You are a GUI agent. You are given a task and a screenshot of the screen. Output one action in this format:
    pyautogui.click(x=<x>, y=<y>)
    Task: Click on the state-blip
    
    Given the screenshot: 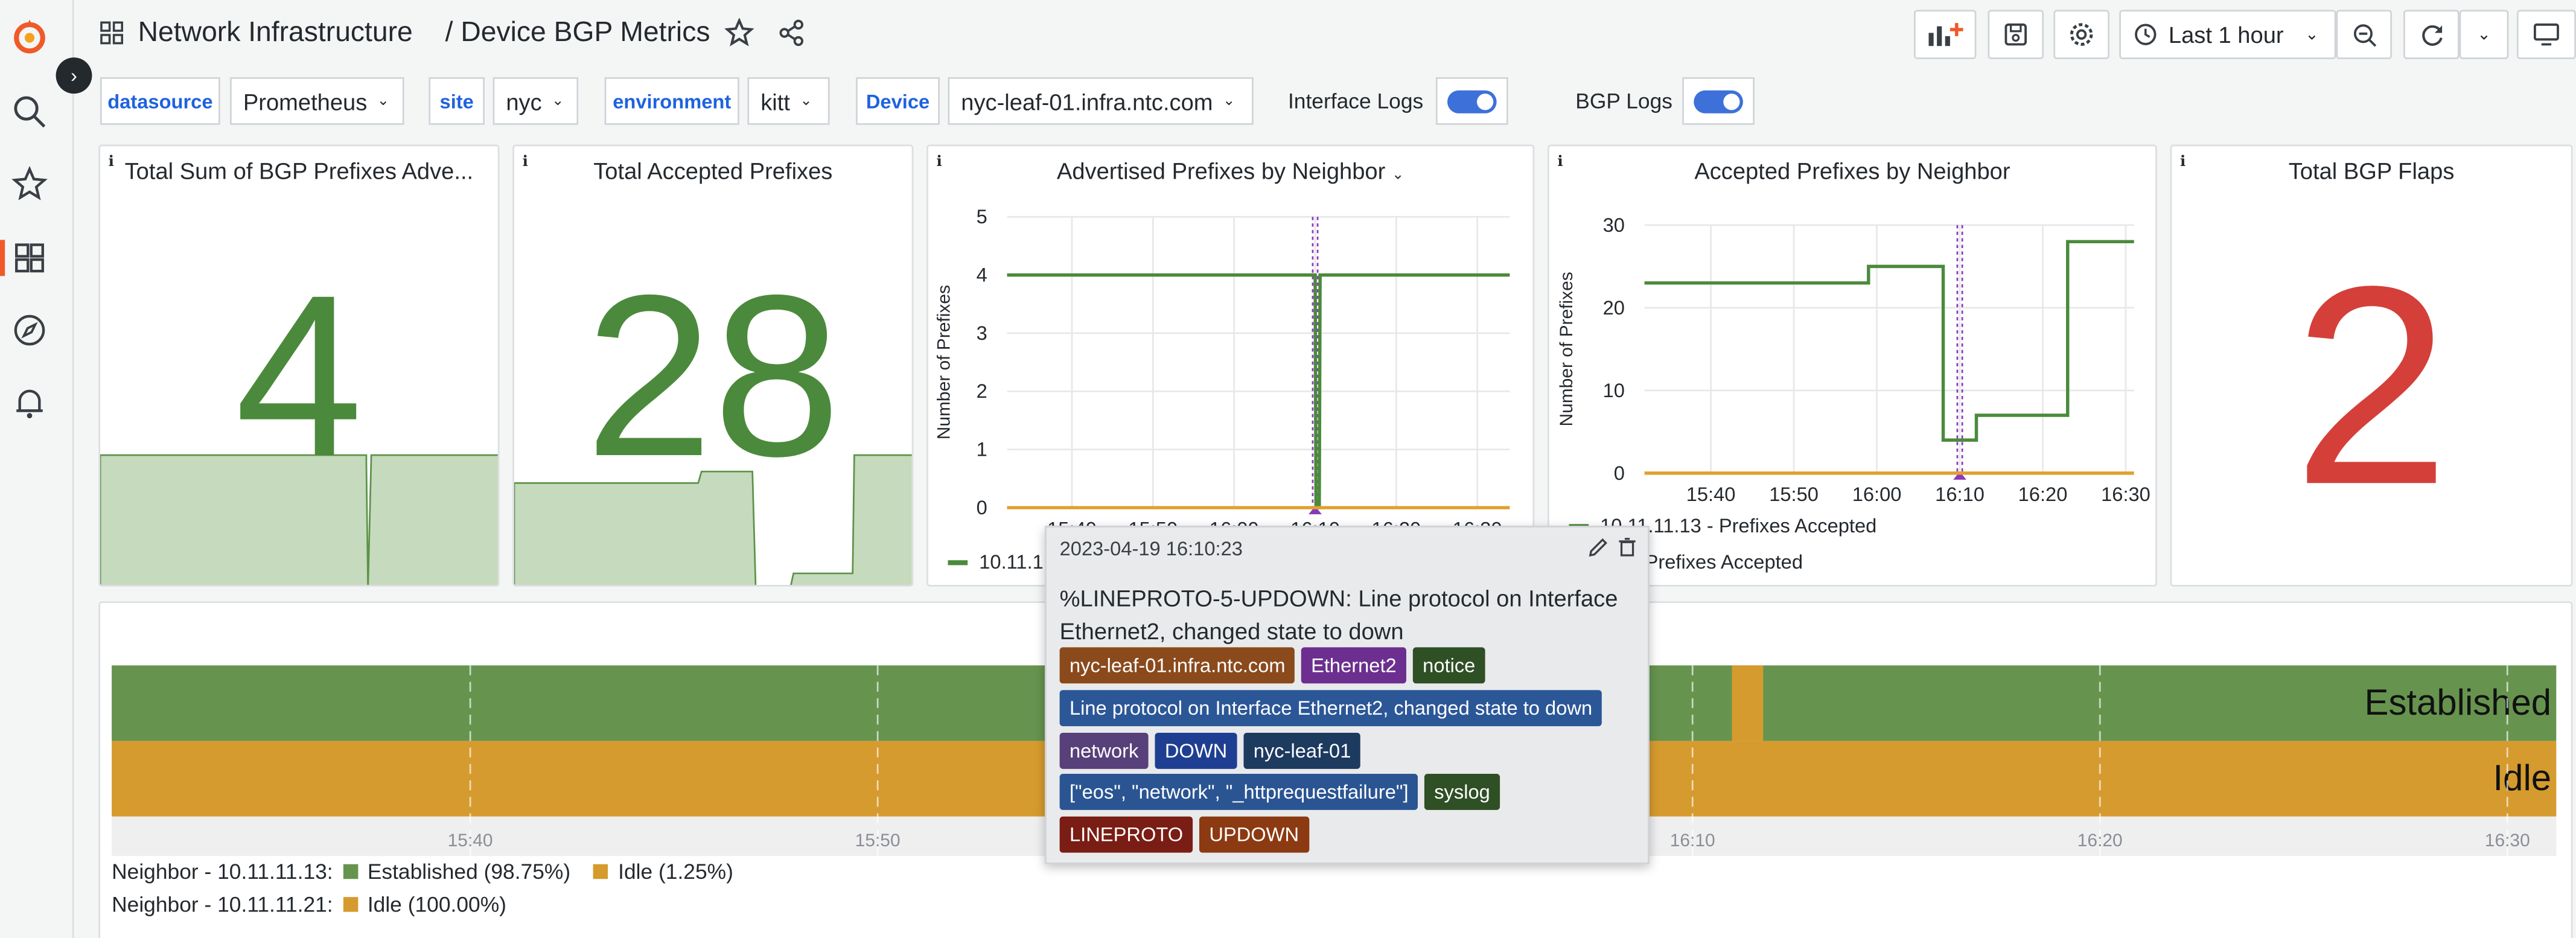 What is the action you would take?
    pyautogui.click(x=1748, y=703)
    